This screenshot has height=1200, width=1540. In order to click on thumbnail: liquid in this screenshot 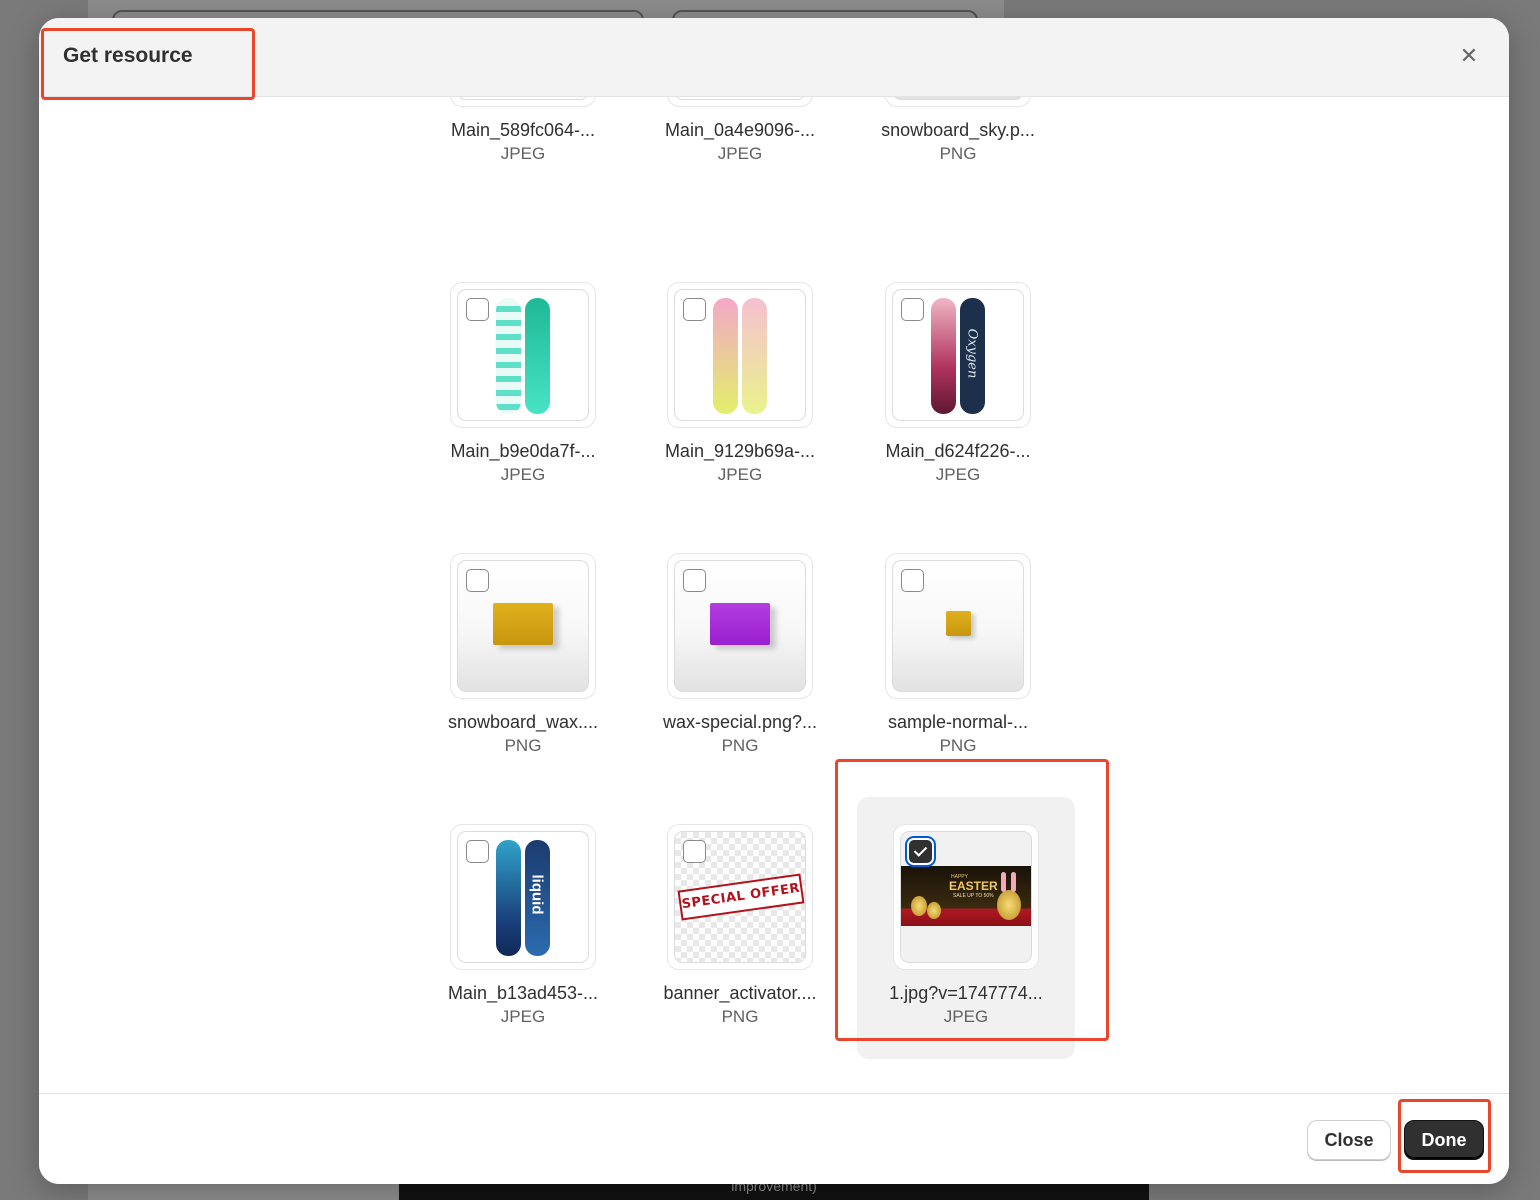, I will do `click(523, 897)`.